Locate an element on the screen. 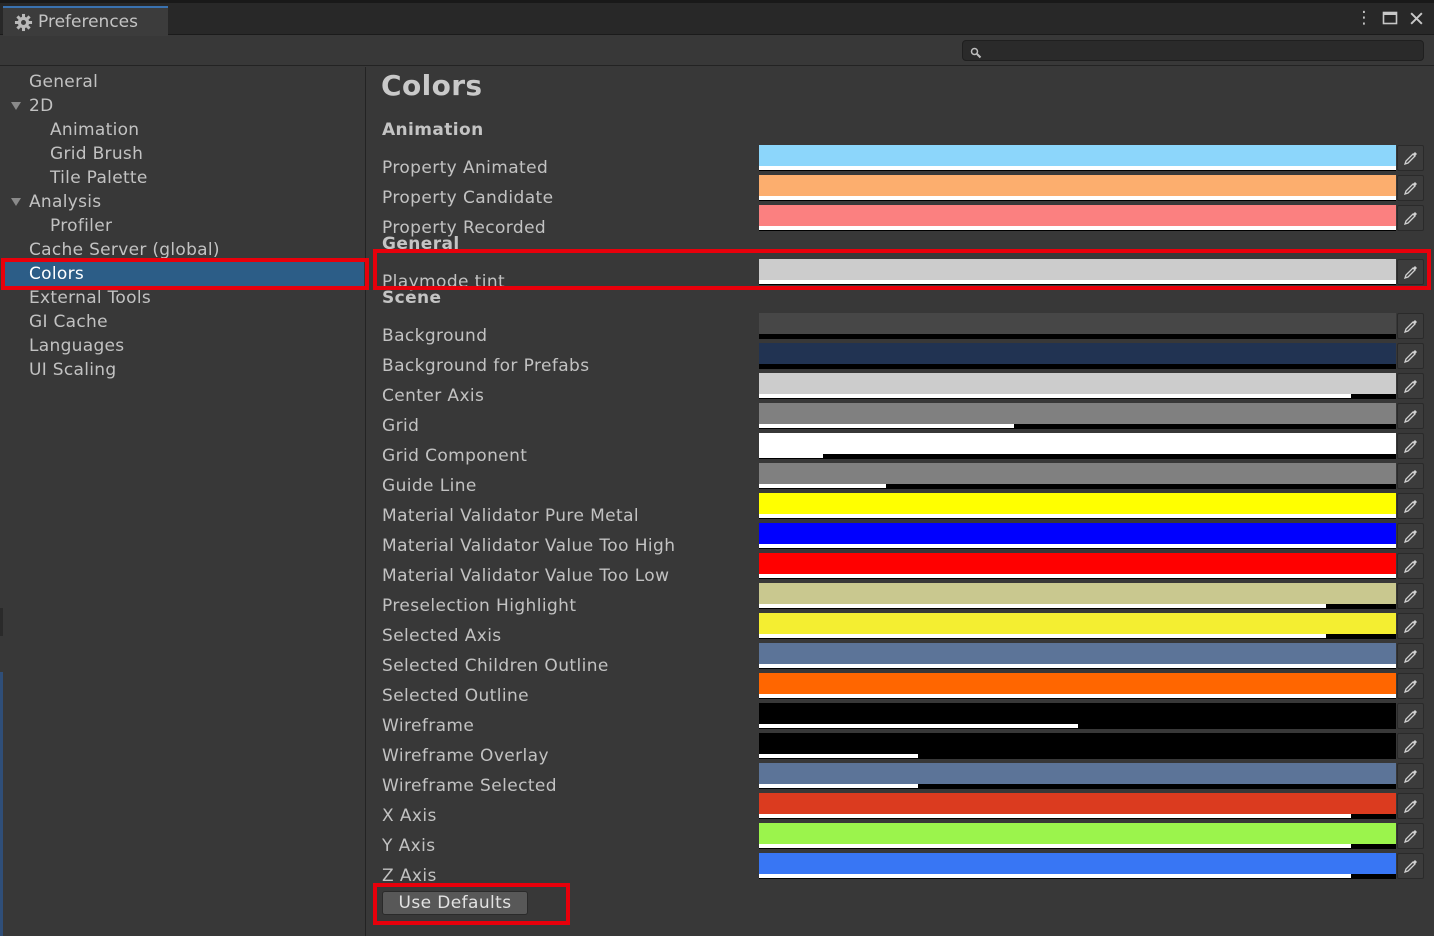 The height and width of the screenshot is (936, 1434). color-label-wireframe: Wireframe is located at coordinates (428, 726).